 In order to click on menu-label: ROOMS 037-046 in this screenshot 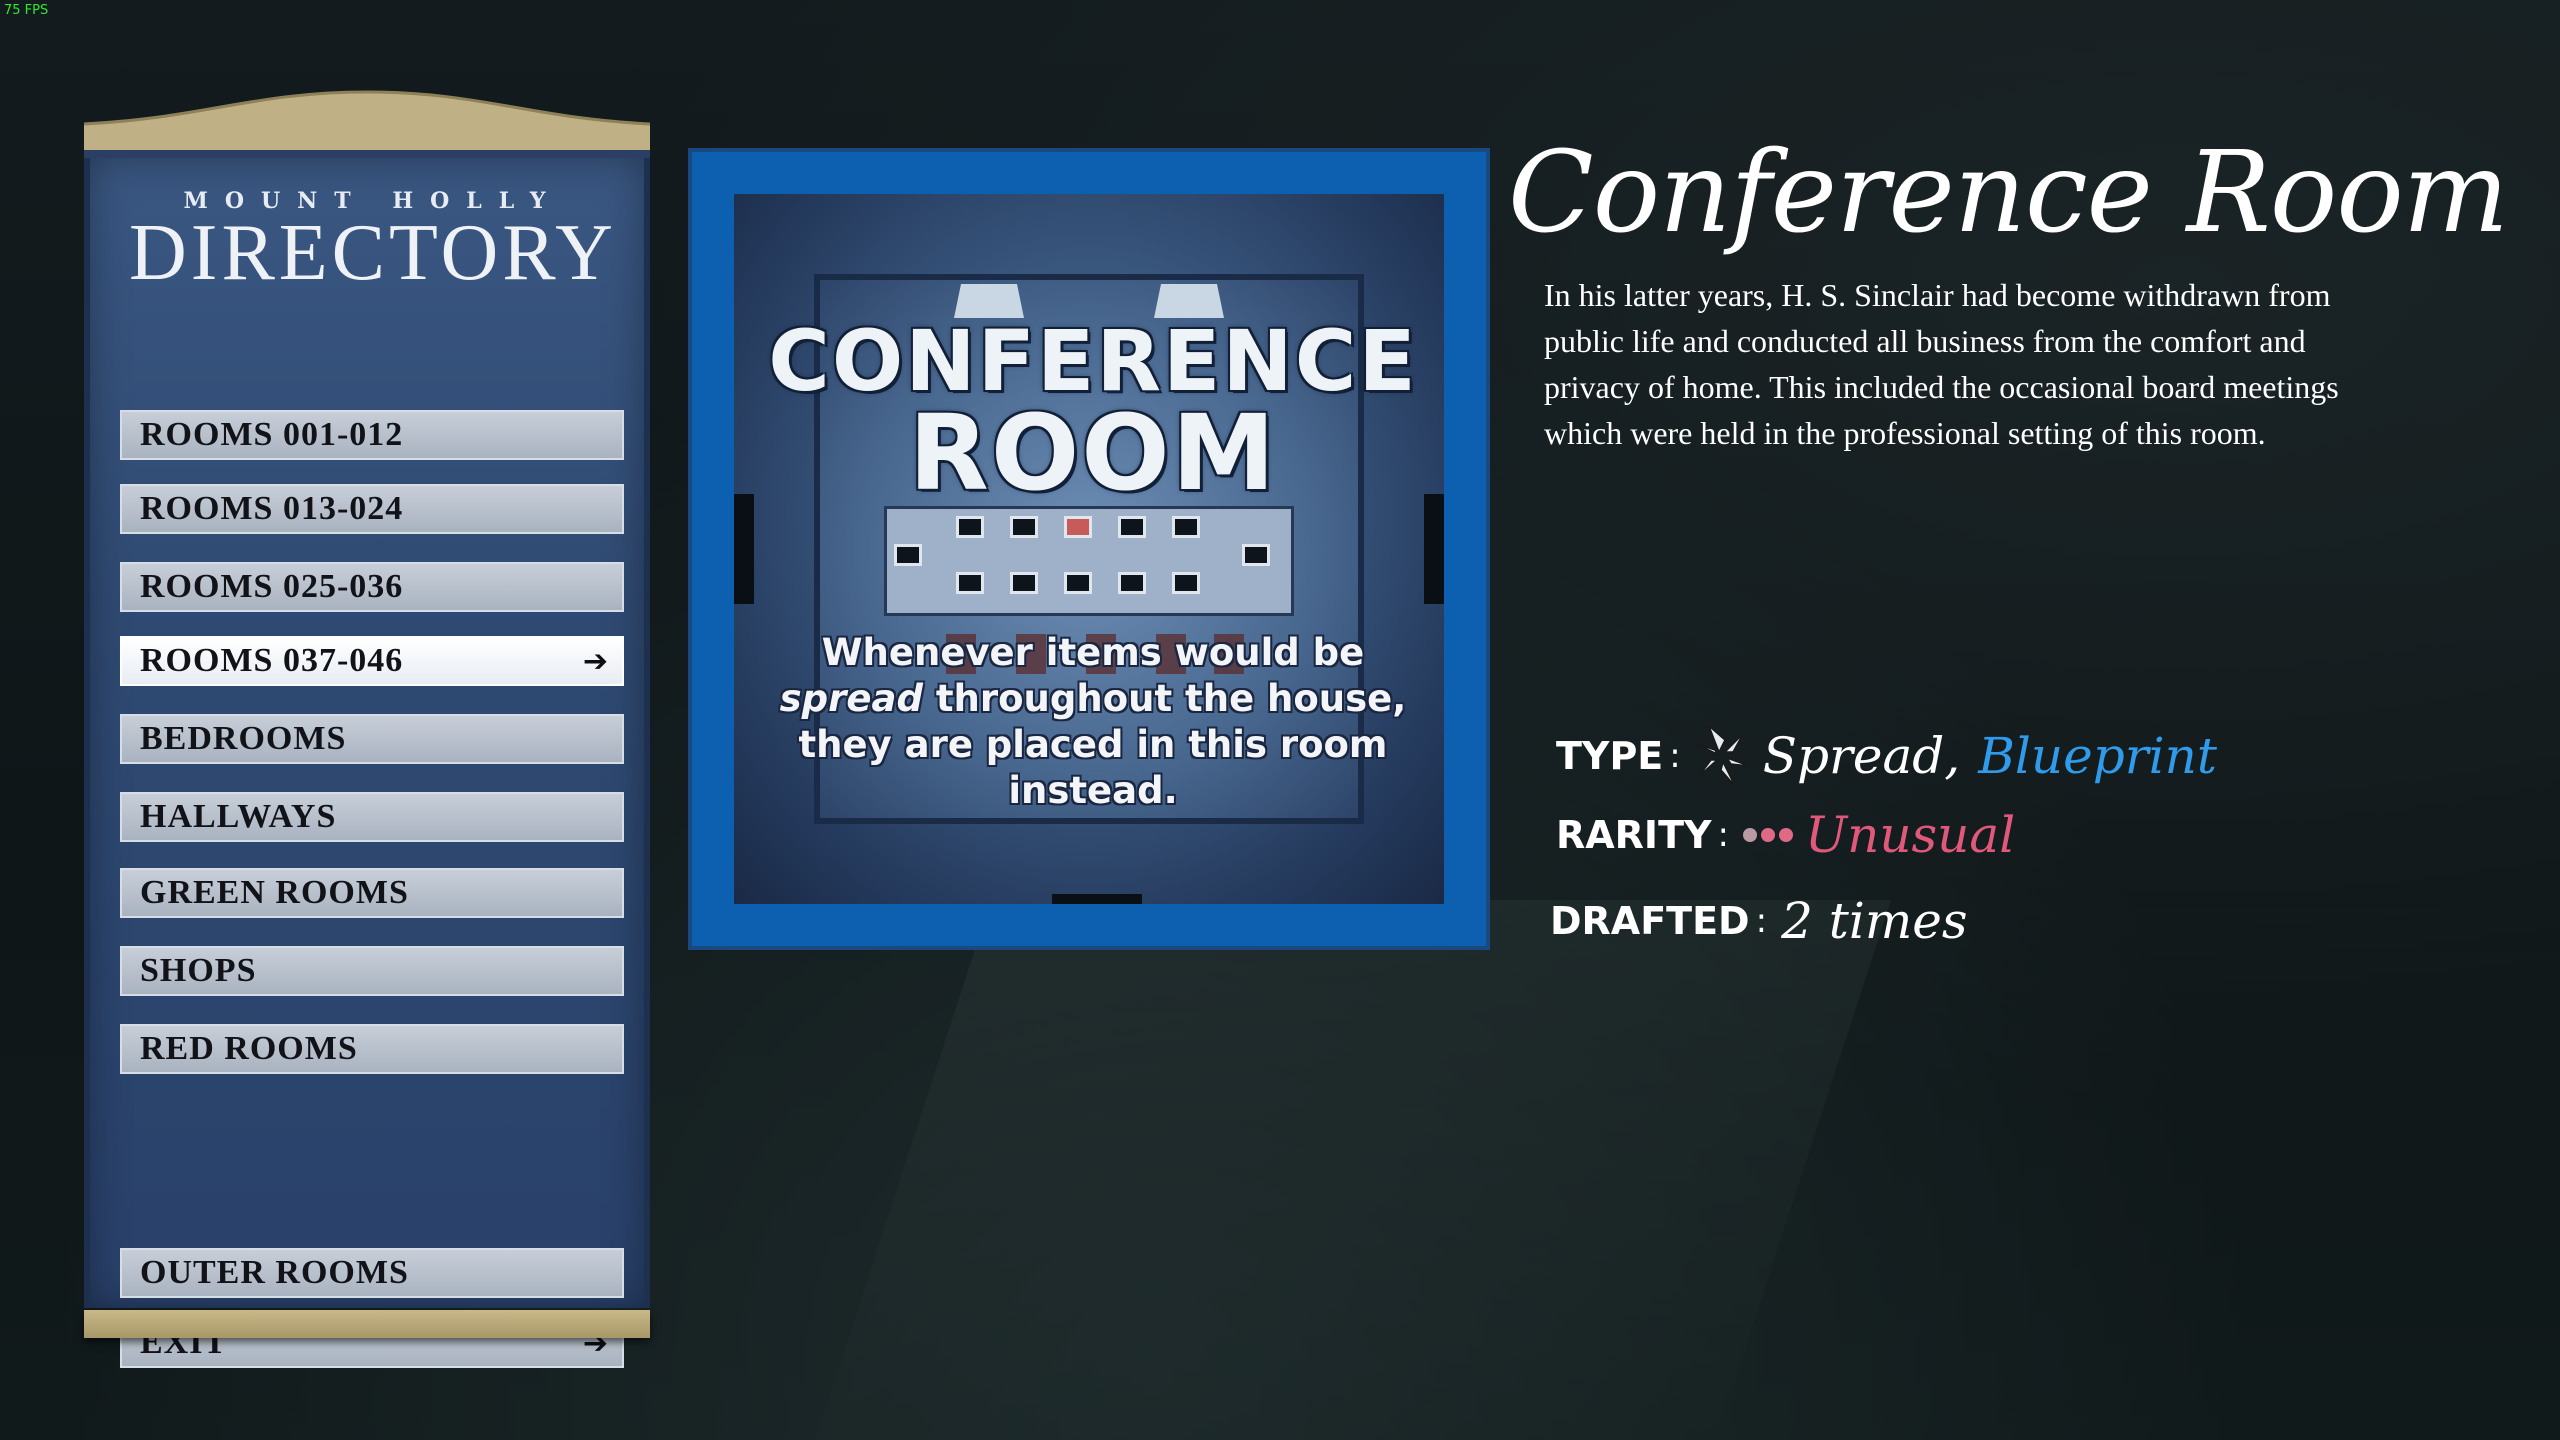, I will do `click(272, 660)`.